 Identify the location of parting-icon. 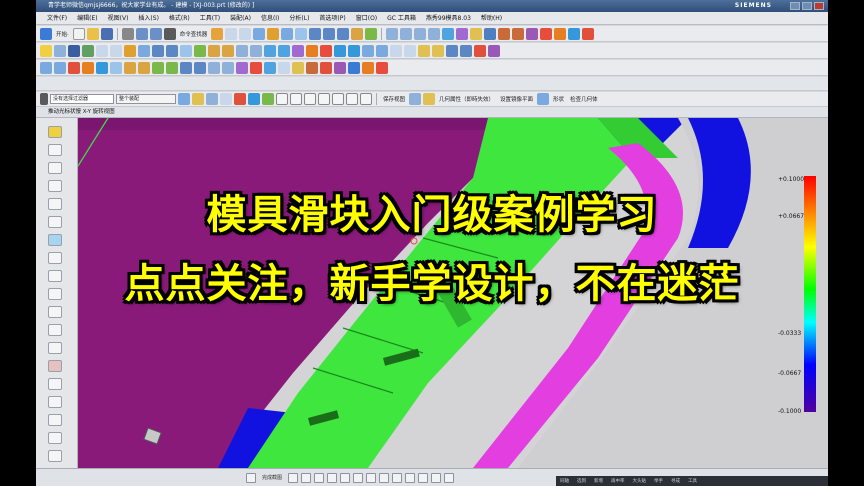
(574, 33).